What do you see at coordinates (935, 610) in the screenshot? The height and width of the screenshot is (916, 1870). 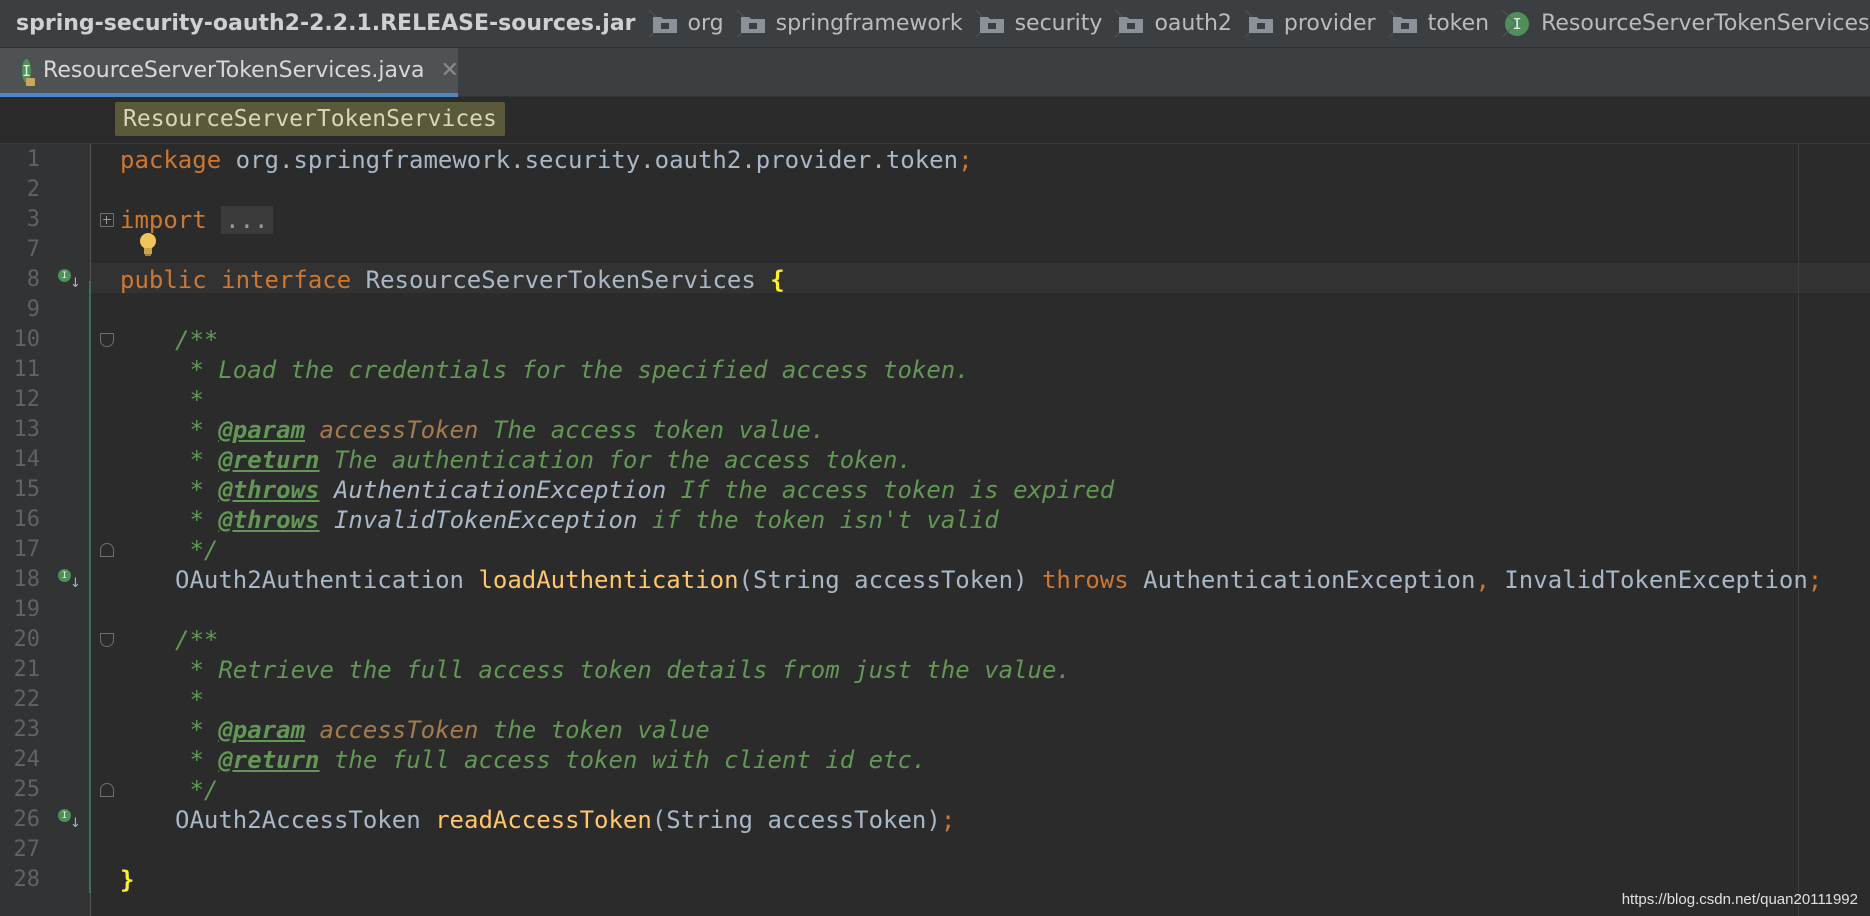 I see `code-line: 19` at bounding box center [935, 610].